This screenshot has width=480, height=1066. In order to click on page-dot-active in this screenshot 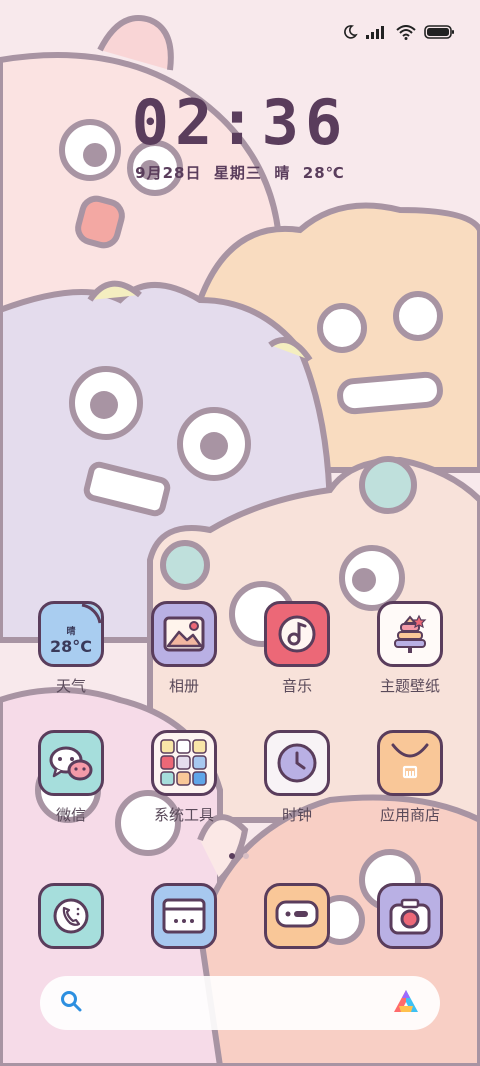, I will do `click(232, 856)`.